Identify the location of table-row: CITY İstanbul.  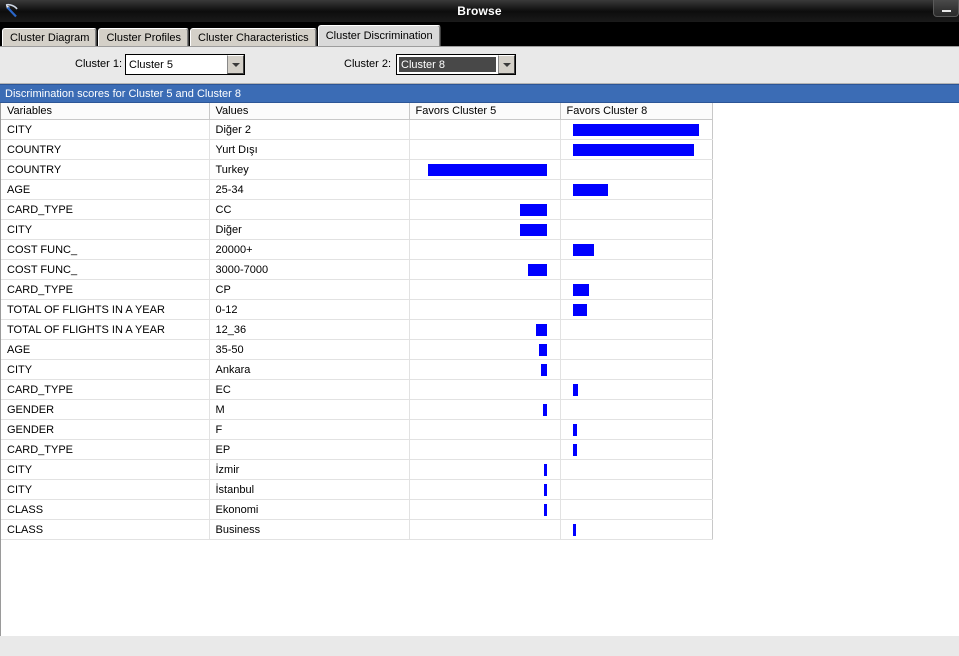
(357, 489).